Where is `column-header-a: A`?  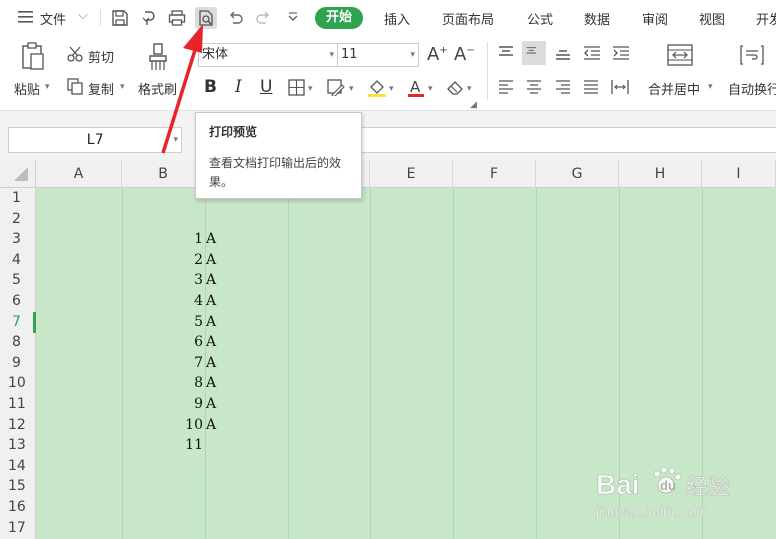 column-header-a: A is located at coordinates (79, 174).